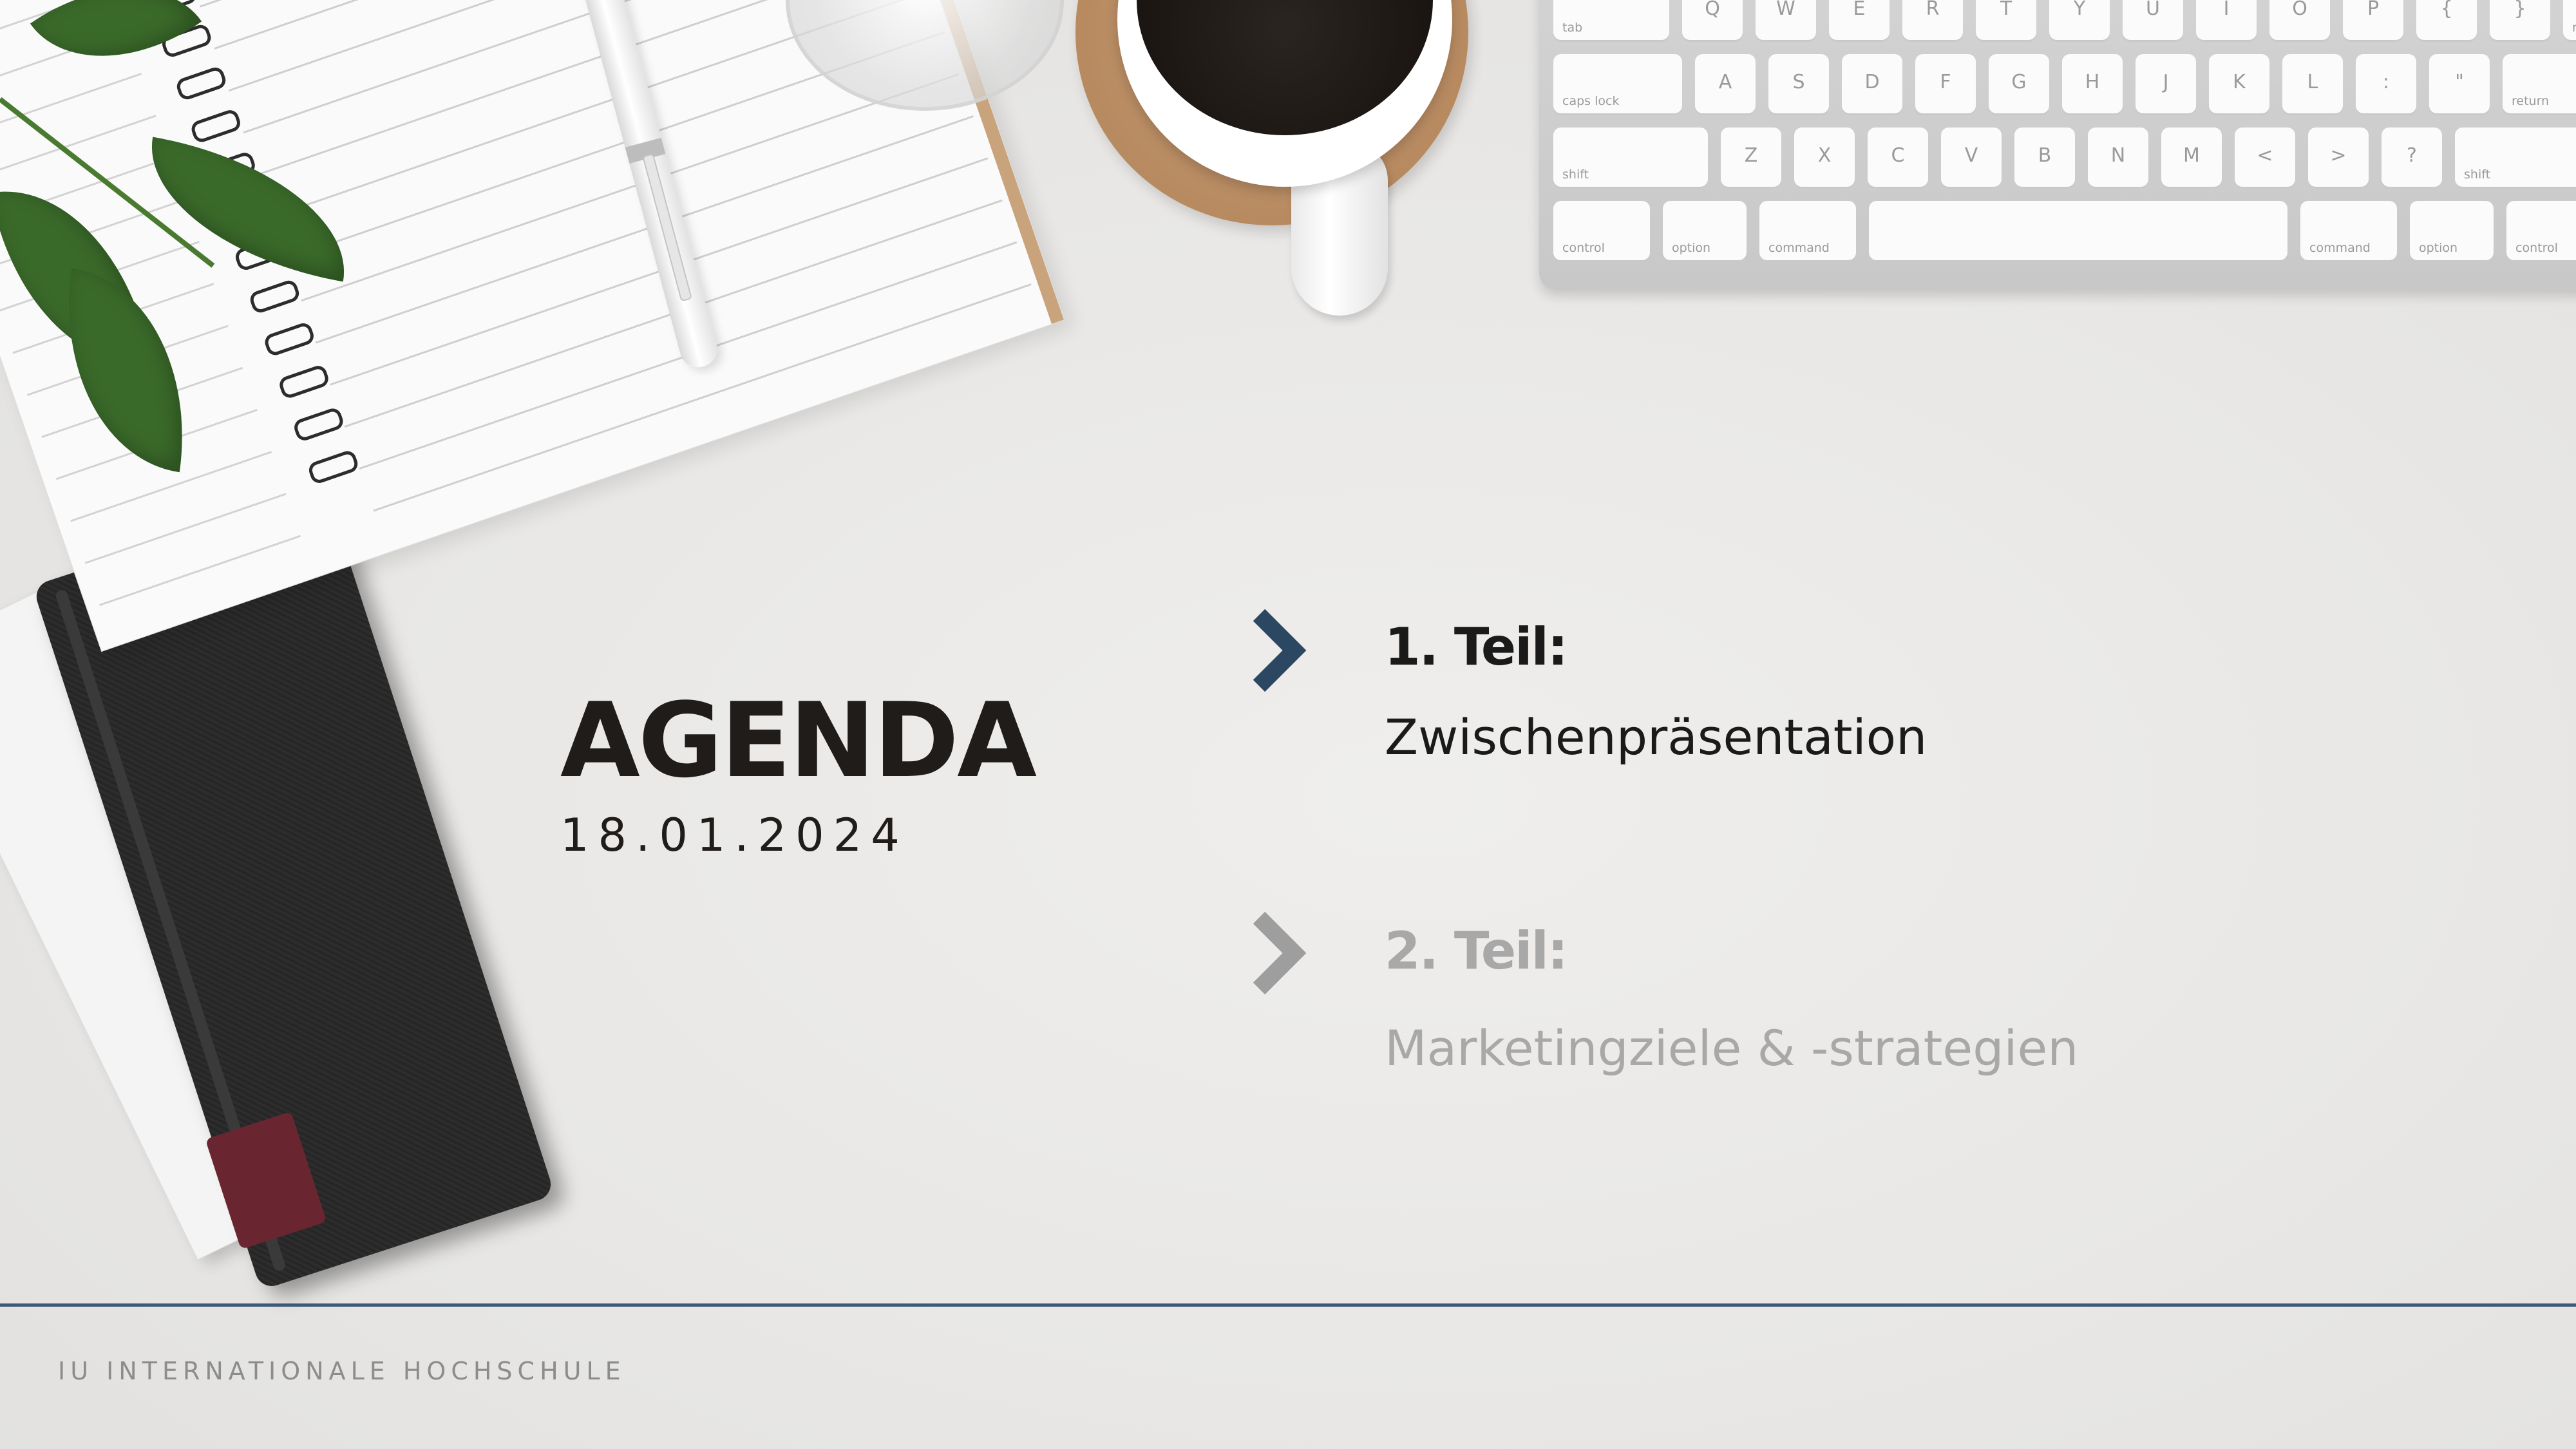 Image resolution: width=2576 pixels, height=1449 pixels. Describe the element at coordinates (193, 237) in the screenshot. I see `plant-image` at that location.